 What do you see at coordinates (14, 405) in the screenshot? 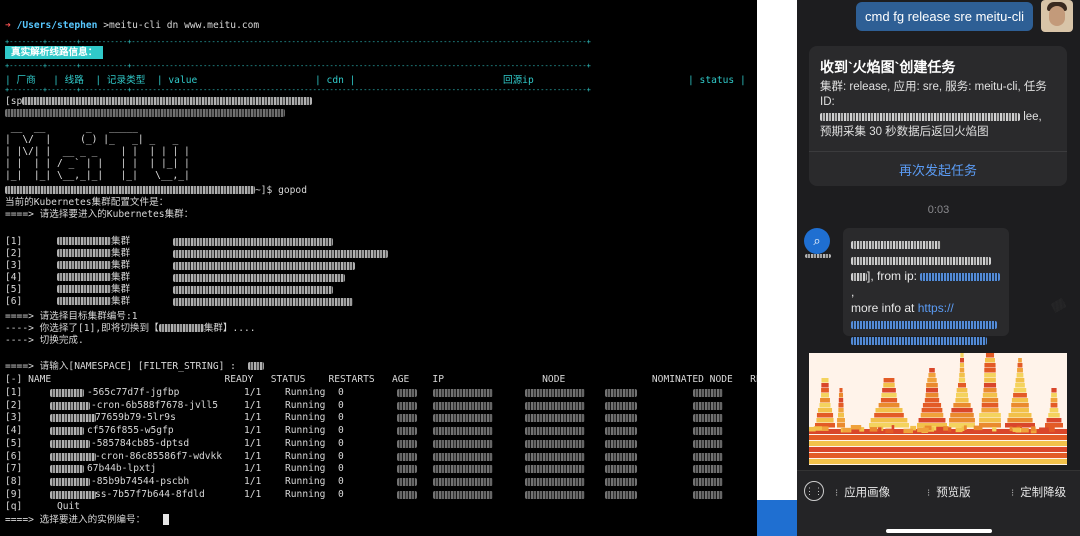
I see `pod-index: [2]` at bounding box center [14, 405].